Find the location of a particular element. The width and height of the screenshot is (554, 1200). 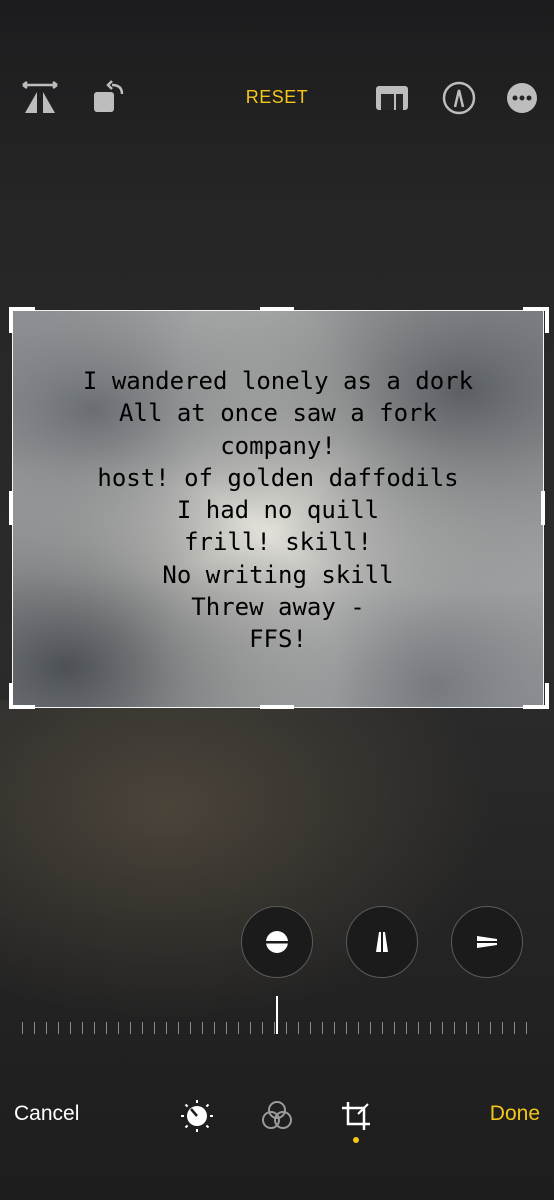

reset-label: RESET is located at coordinates (277, 97).